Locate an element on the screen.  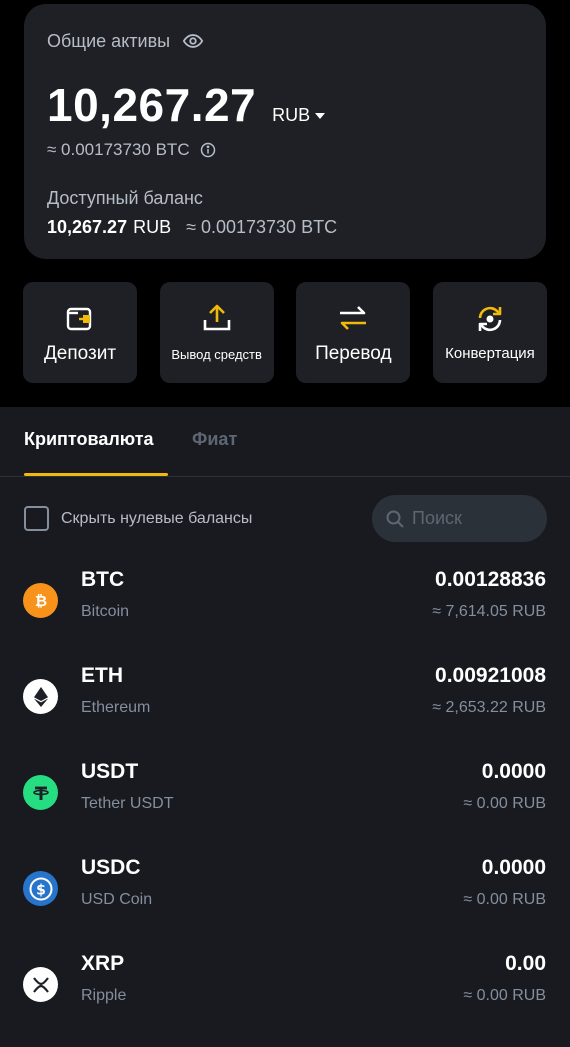
coin-row-usdt: USDT Tether USDT 0.0000 ≈ 0.00 RUB is located at coordinates (285, 801).